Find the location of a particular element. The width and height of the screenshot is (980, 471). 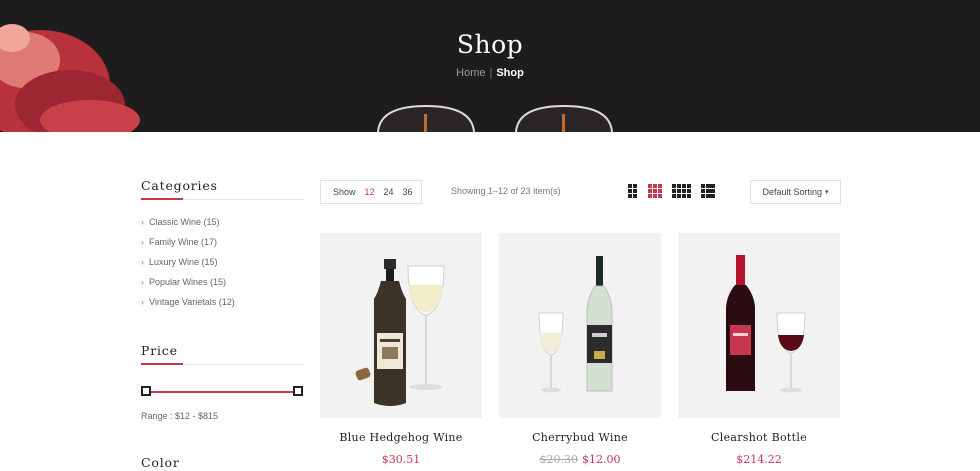

price-slider-track is located at coordinates (222, 392).